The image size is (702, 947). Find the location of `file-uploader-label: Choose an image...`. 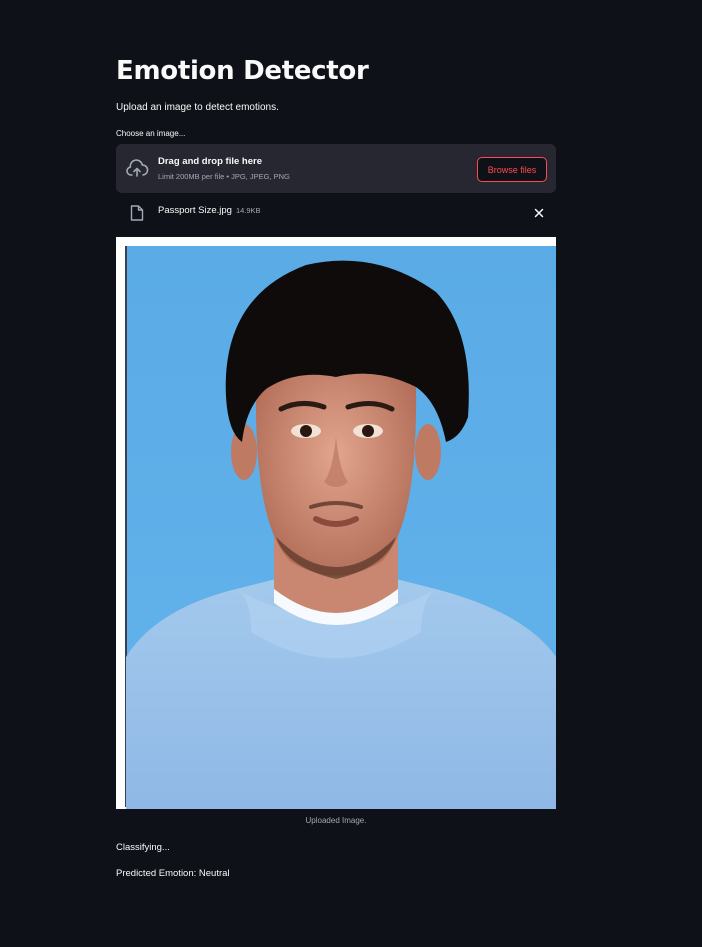

file-uploader-label: Choose an image... is located at coordinates (151, 133).